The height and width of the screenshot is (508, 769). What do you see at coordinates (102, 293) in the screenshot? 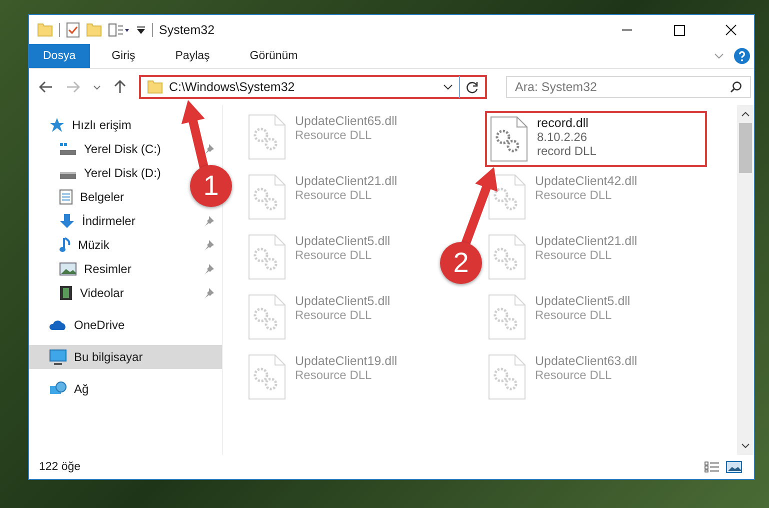
I see `sidebar-label: Videolar` at bounding box center [102, 293].